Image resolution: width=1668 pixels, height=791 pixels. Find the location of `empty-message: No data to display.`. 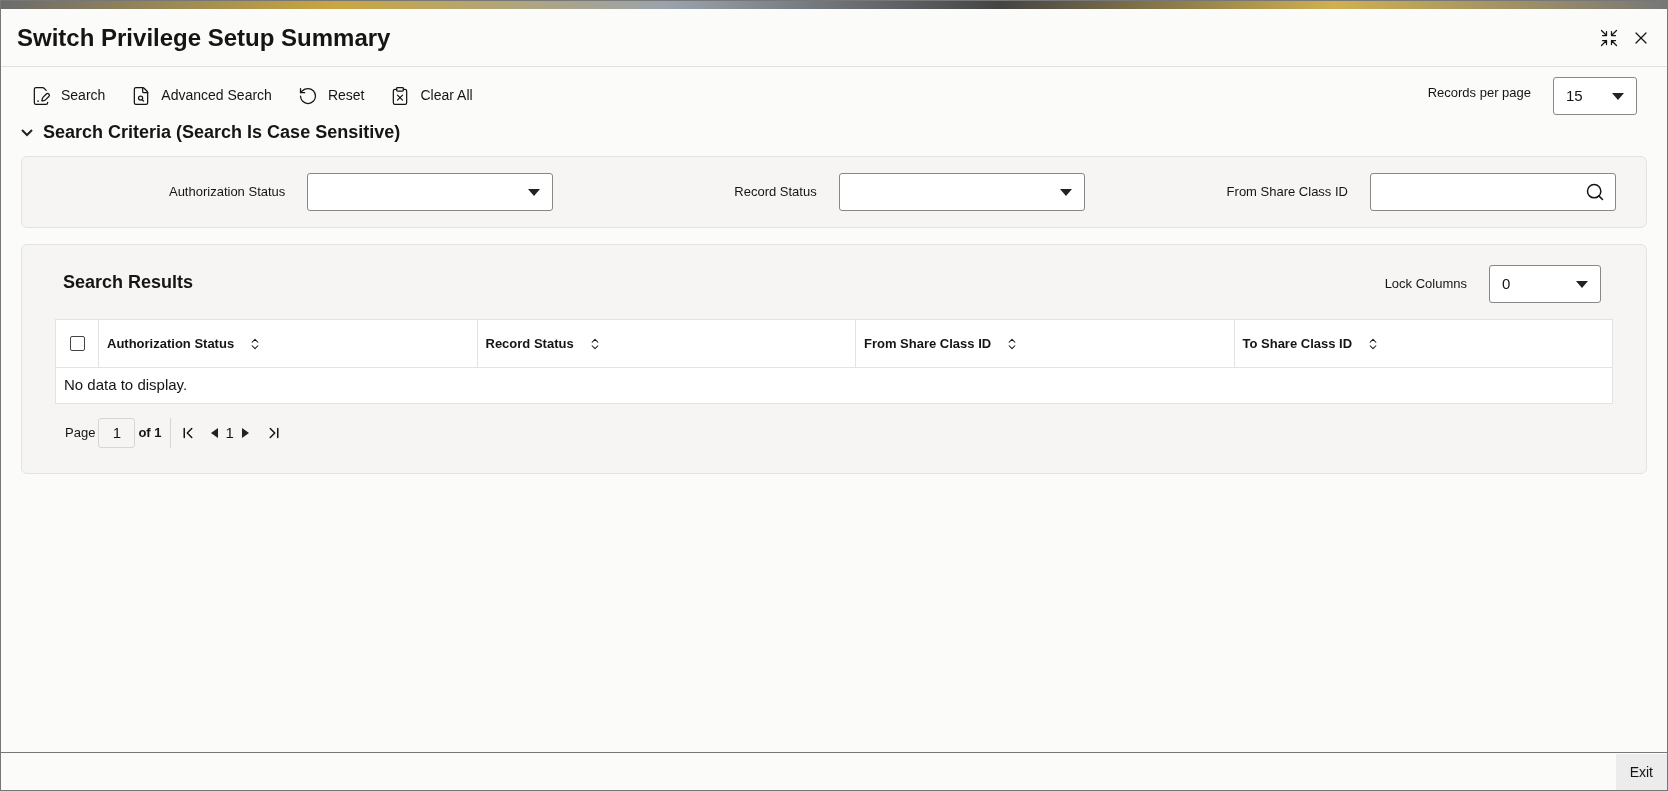

empty-message: No data to display. is located at coordinates (126, 385).